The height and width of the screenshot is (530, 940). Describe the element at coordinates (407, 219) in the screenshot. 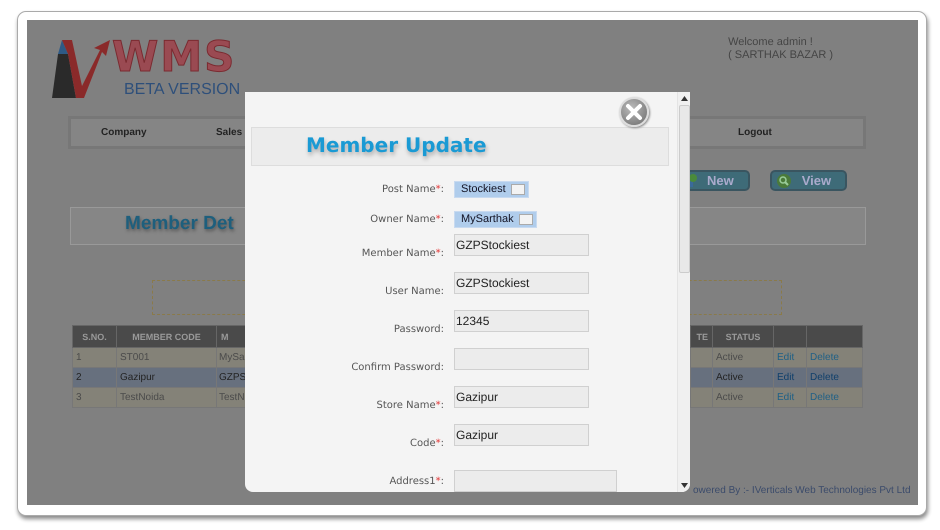

I see `field-label: Owner Name*:` at that location.